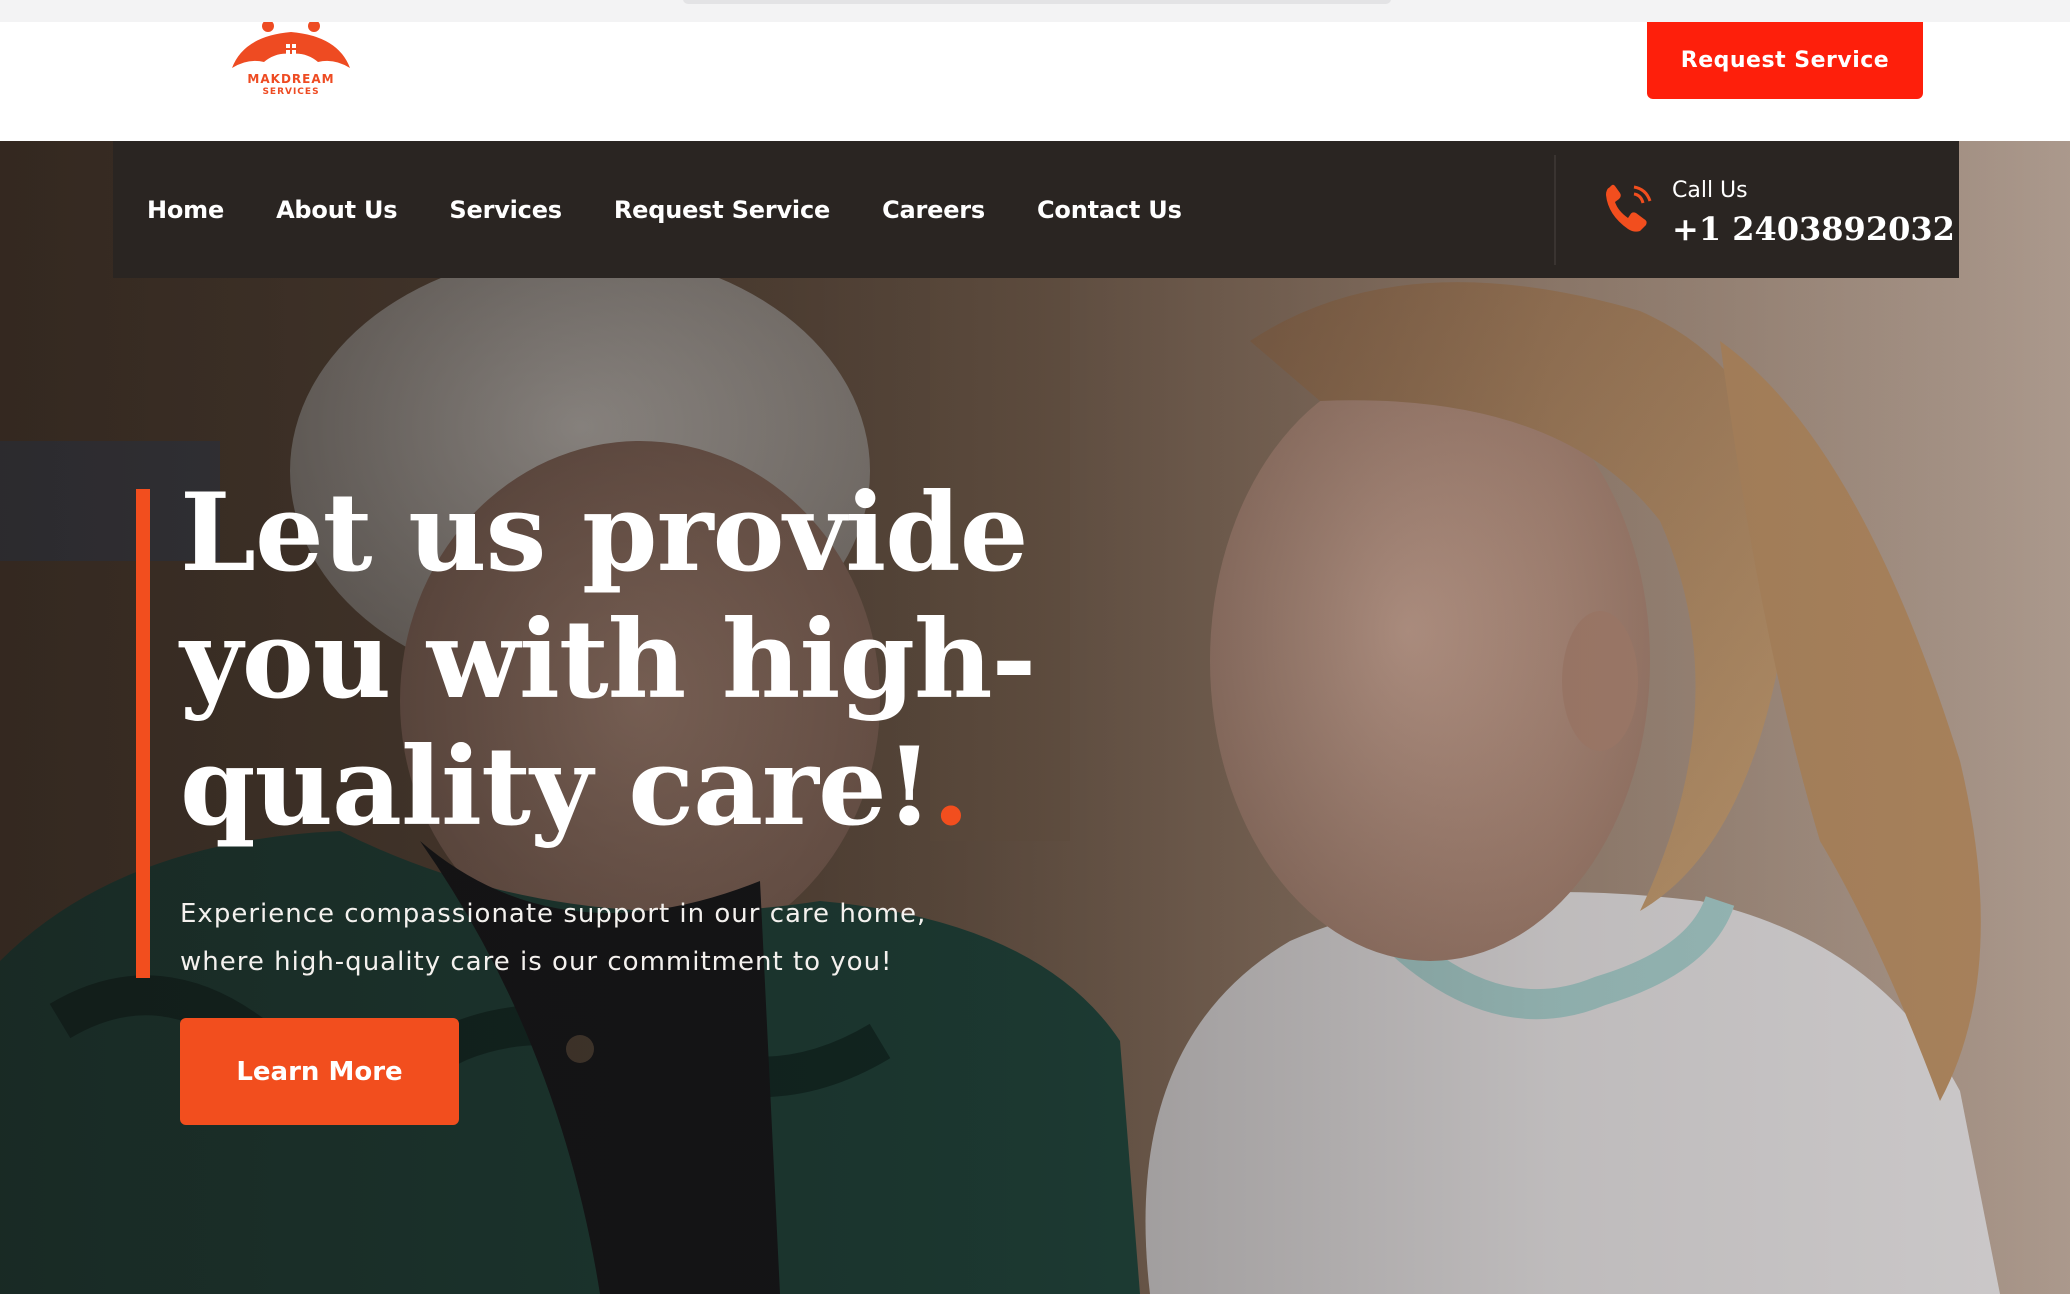 The height and width of the screenshot is (1294, 2070). I want to click on nav-divider, so click(1555, 210).